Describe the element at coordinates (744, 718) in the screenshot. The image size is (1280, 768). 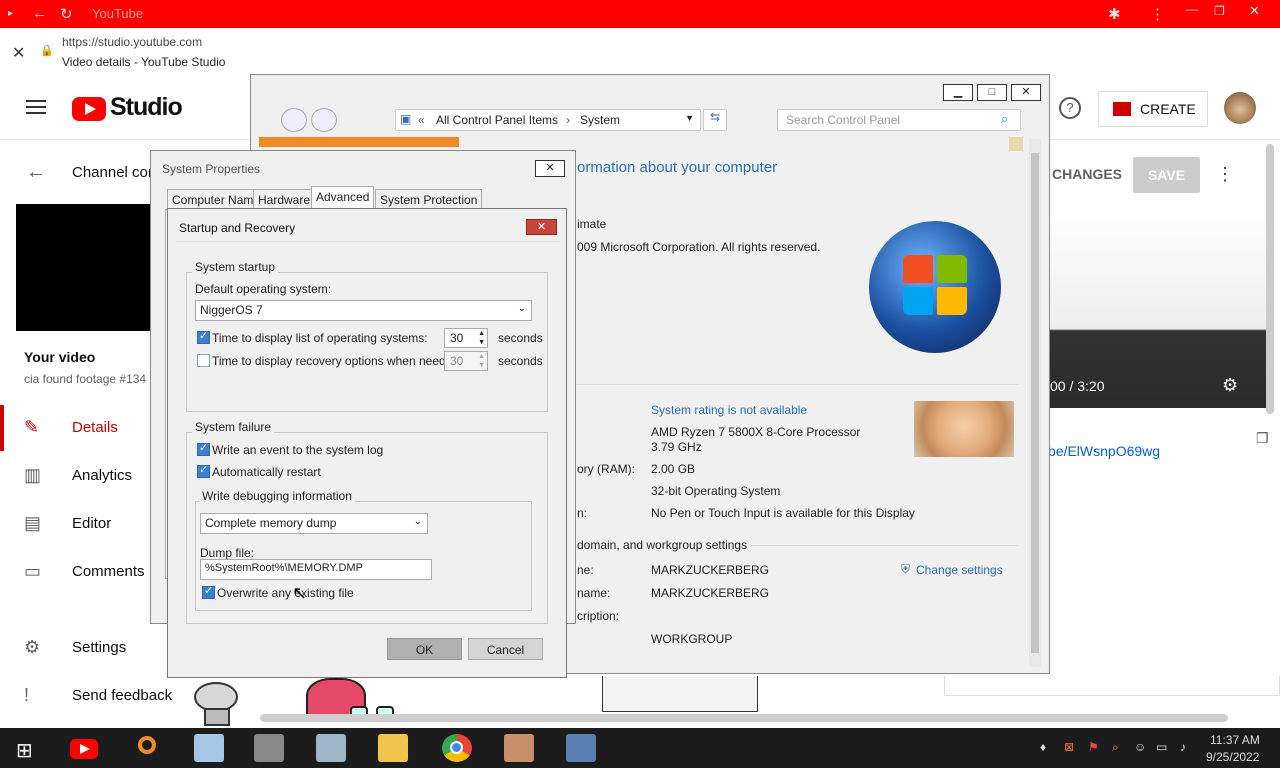
I see `horizontal-scrollbar` at that location.